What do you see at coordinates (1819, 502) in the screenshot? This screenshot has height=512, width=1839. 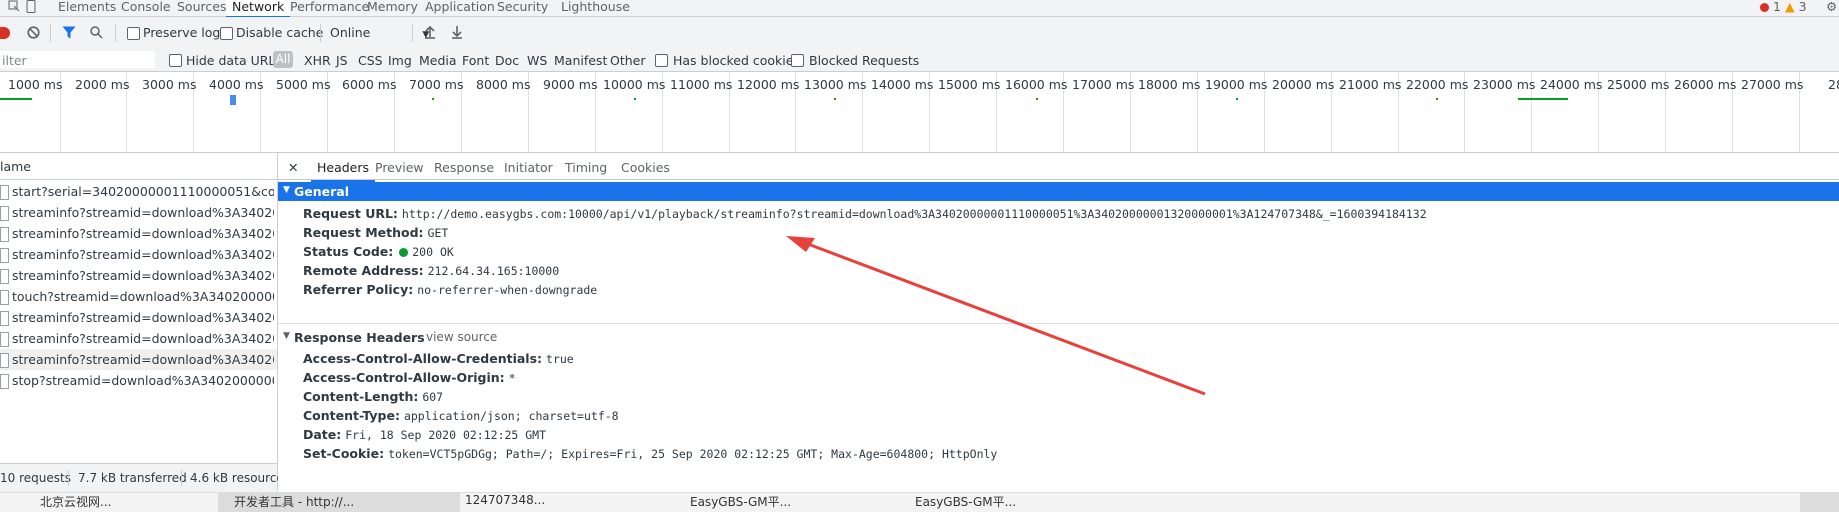 I see `taskbar-tray` at bounding box center [1819, 502].